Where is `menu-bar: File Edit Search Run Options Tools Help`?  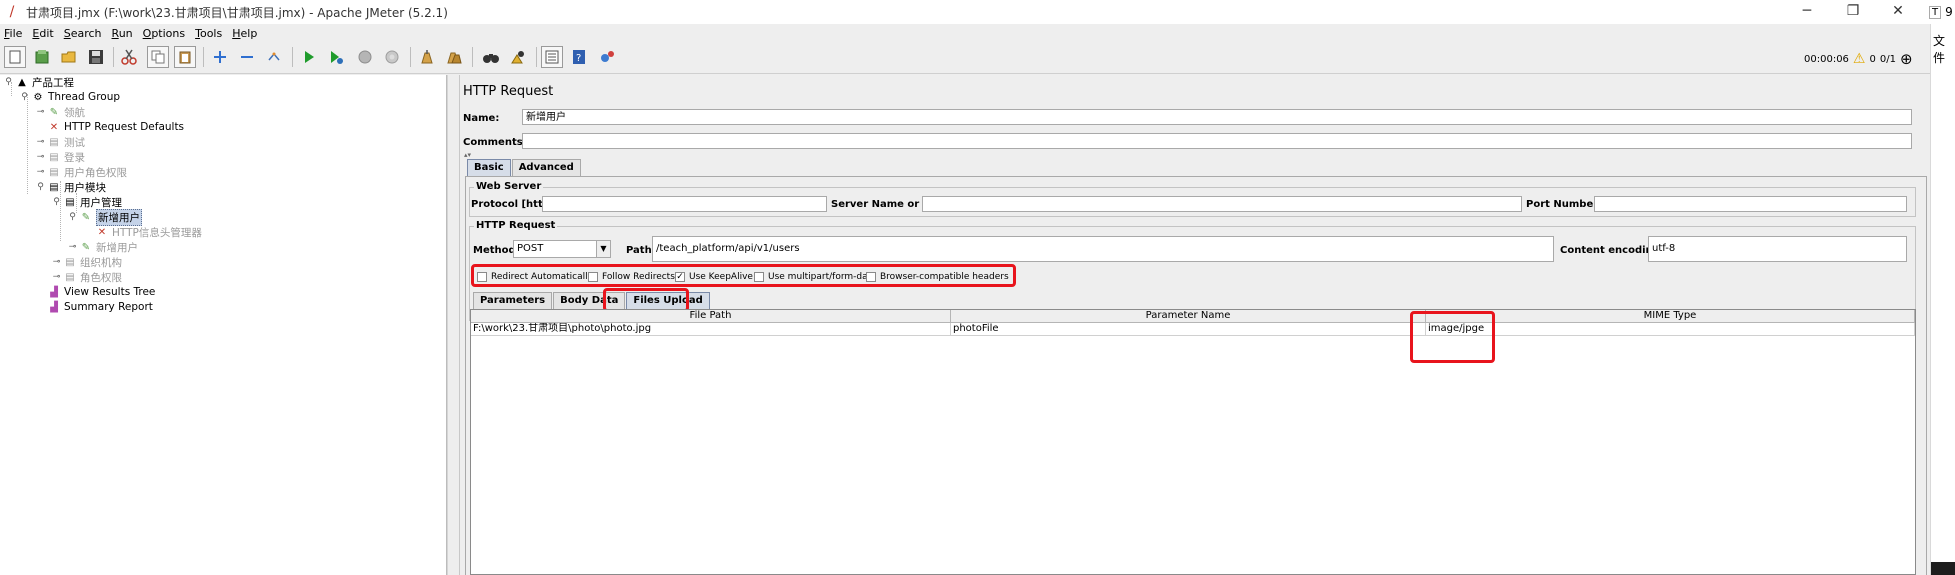
menu-bar: File Edit Search Run Options Tools Help is located at coordinates (965, 33).